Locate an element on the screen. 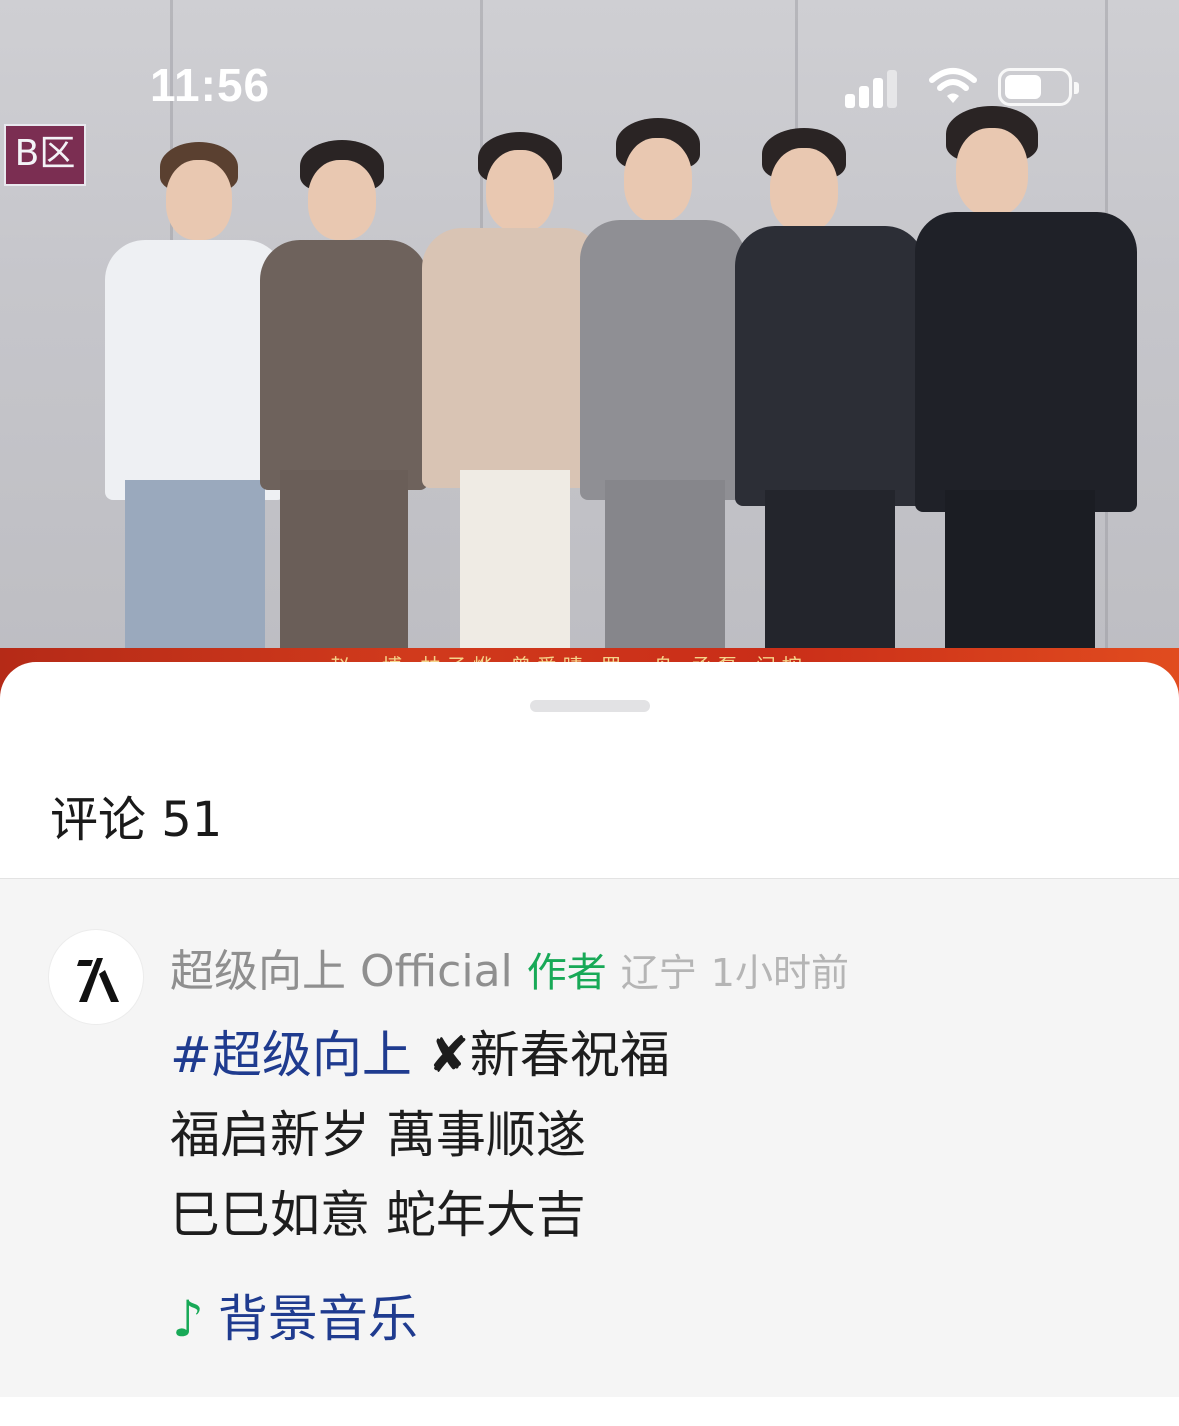  comment-time: 1小时前 is located at coordinates (779, 973).